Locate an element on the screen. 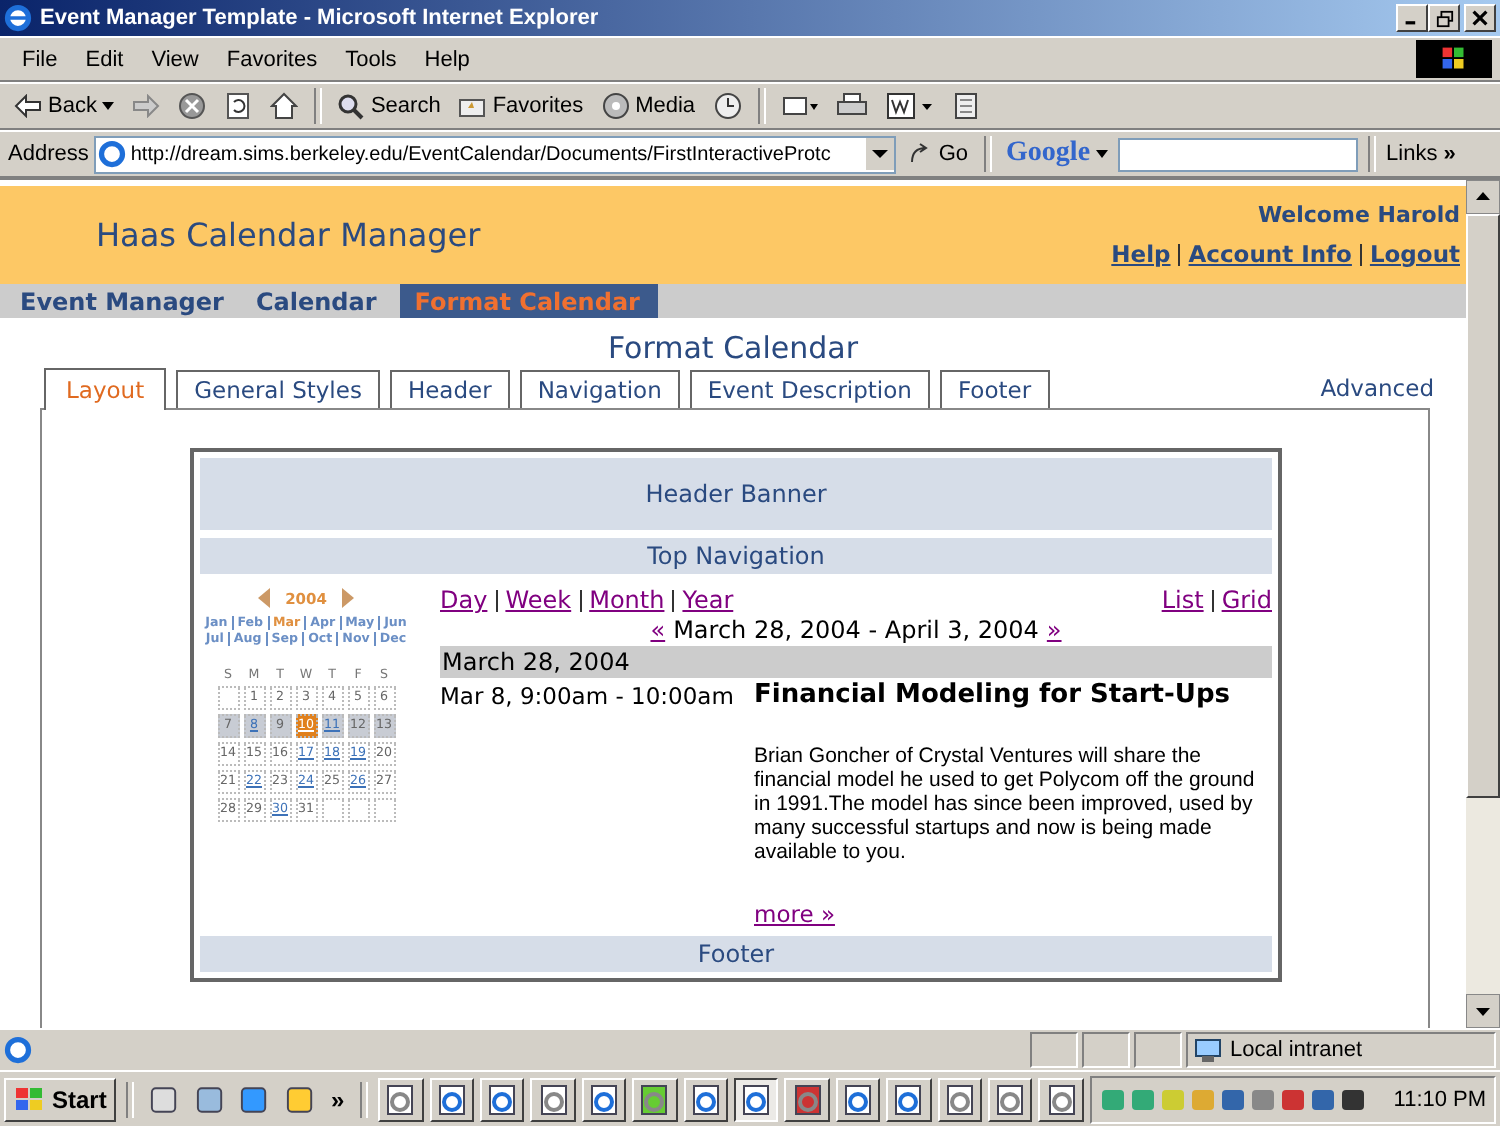  layout-link: List is located at coordinates (1182, 600).